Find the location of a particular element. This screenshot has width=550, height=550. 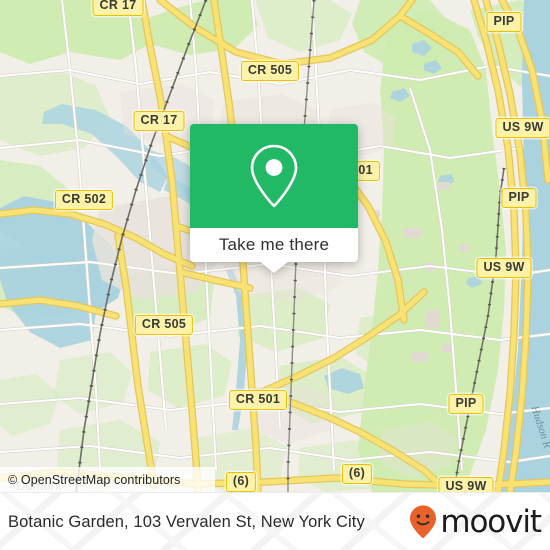

callout-action-label: Take me there is located at coordinates (274, 244).